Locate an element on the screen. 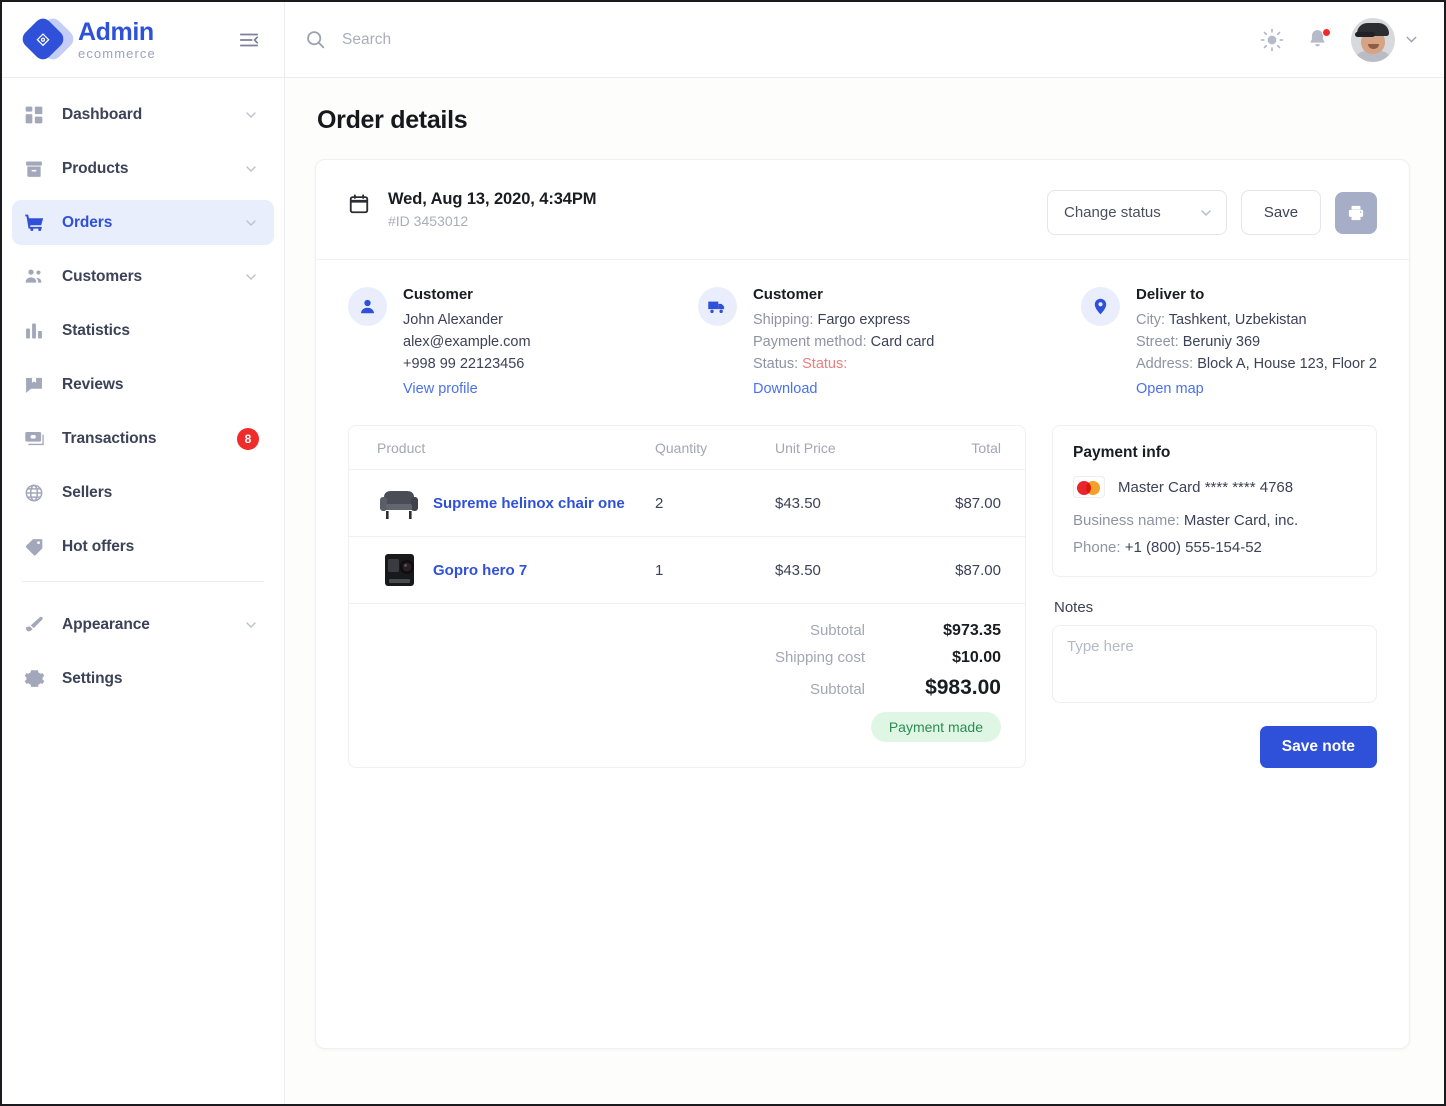 Image resolution: width=1446 pixels, height=1106 pixels. globe-icon is located at coordinates (37, 493).